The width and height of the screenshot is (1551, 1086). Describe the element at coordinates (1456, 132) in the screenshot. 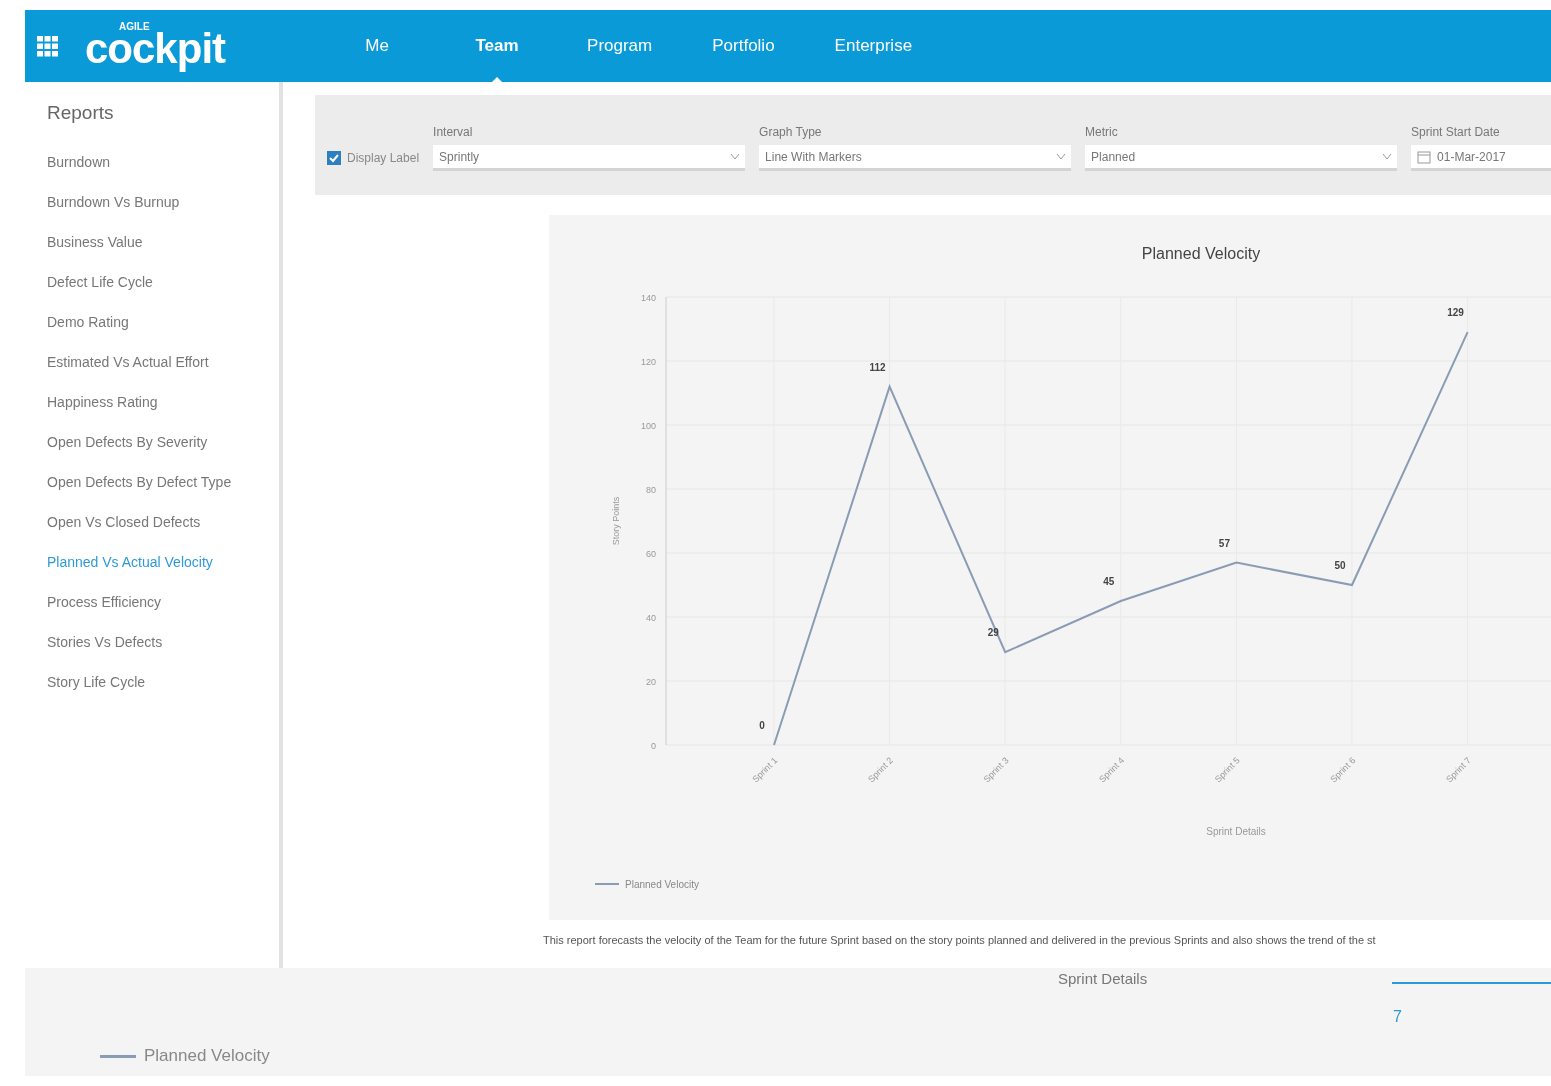

I see `field-label: Sprint Start Date` at that location.